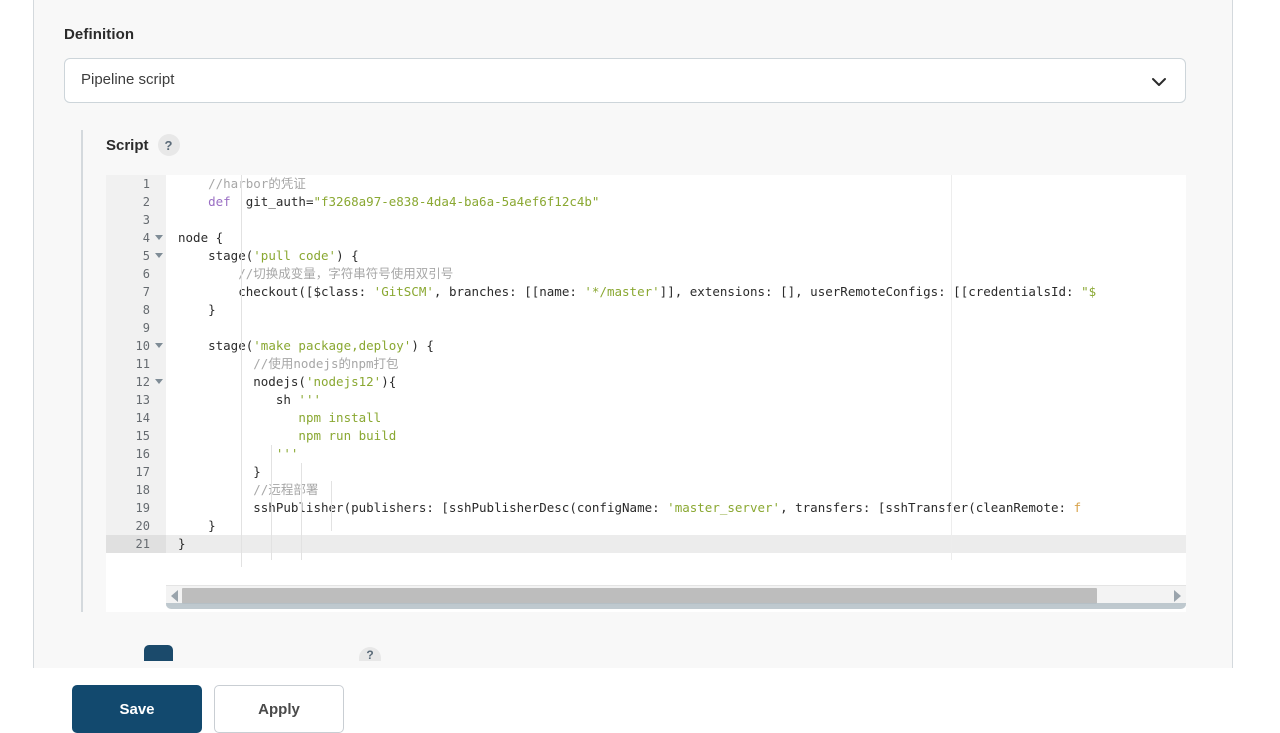 The height and width of the screenshot is (733, 1280). Describe the element at coordinates (158, 653) in the screenshot. I see `checkbox` at that location.